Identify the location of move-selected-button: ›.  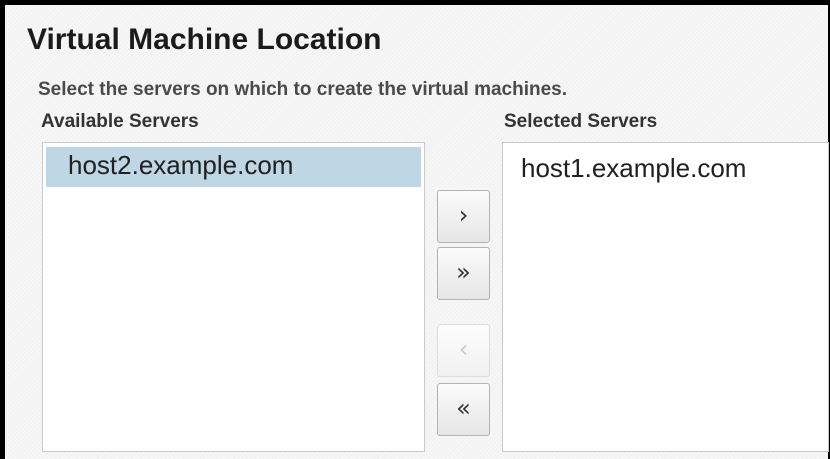
(463, 216).